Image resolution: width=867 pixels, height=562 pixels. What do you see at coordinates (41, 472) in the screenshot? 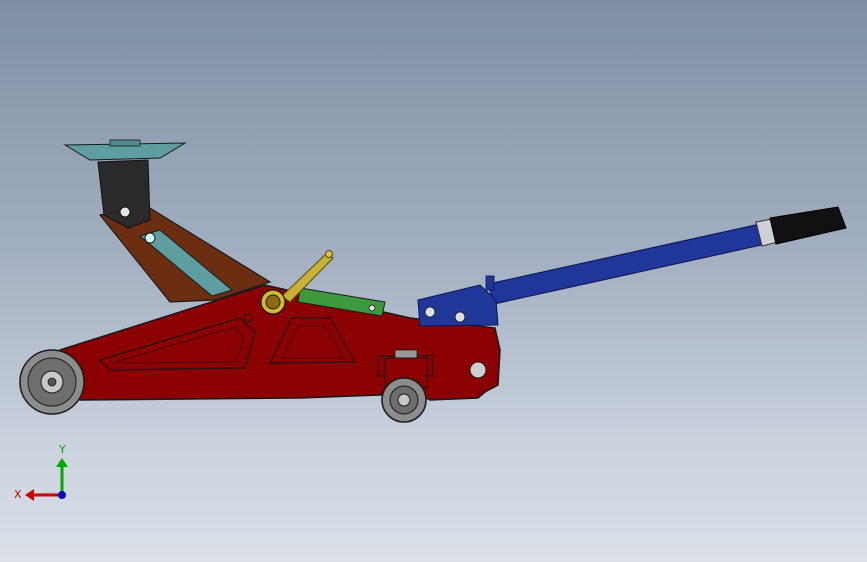
I see `axis-triad: Y X` at bounding box center [41, 472].